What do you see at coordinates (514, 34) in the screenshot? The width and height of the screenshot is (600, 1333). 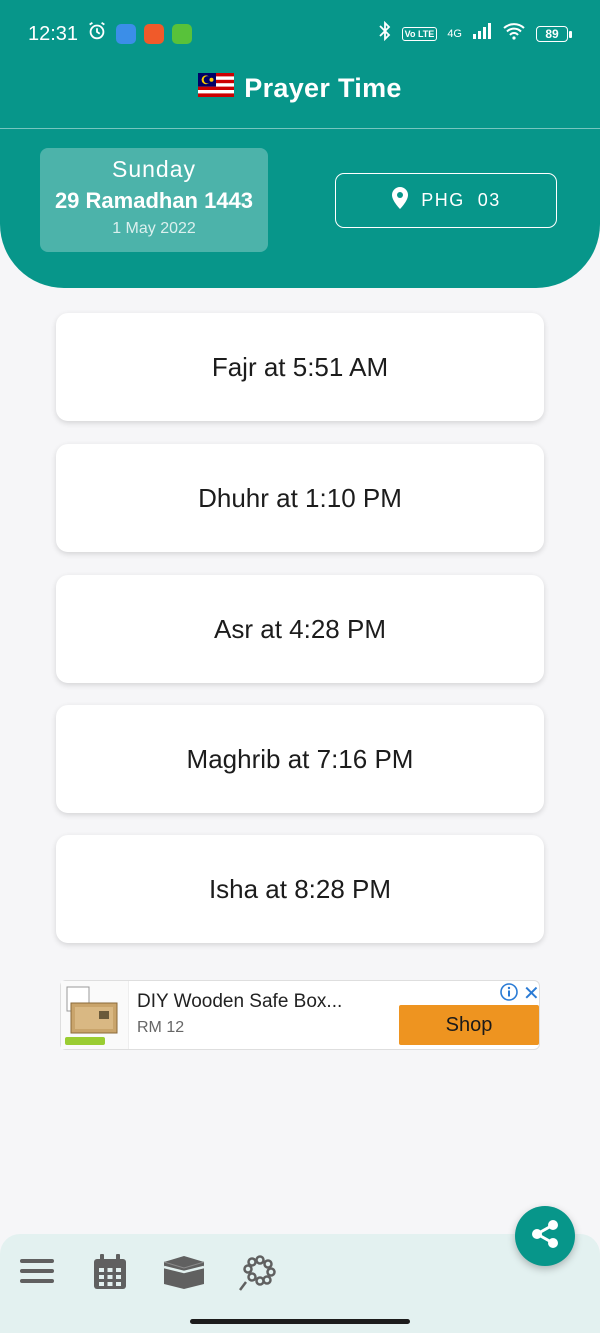 I see `wifi-icon` at bounding box center [514, 34].